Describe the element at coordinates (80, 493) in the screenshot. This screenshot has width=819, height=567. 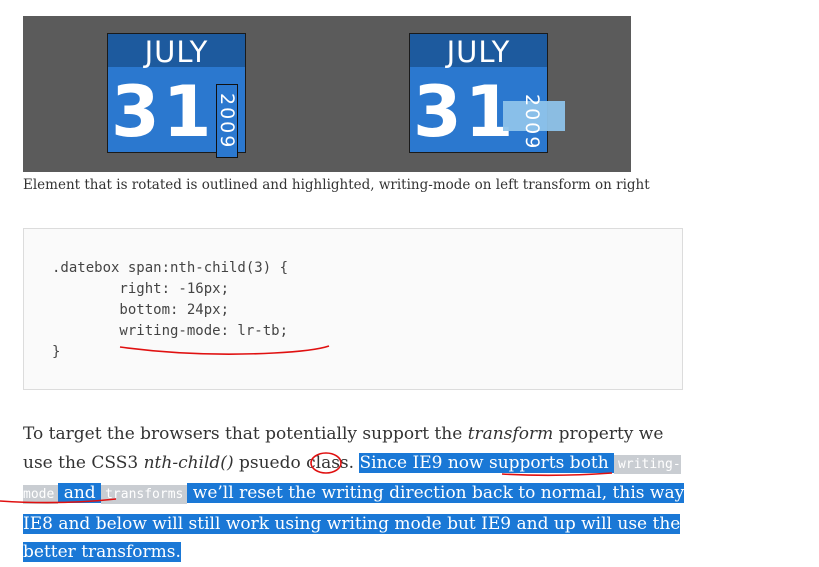
I see `selected-text: and` at that location.